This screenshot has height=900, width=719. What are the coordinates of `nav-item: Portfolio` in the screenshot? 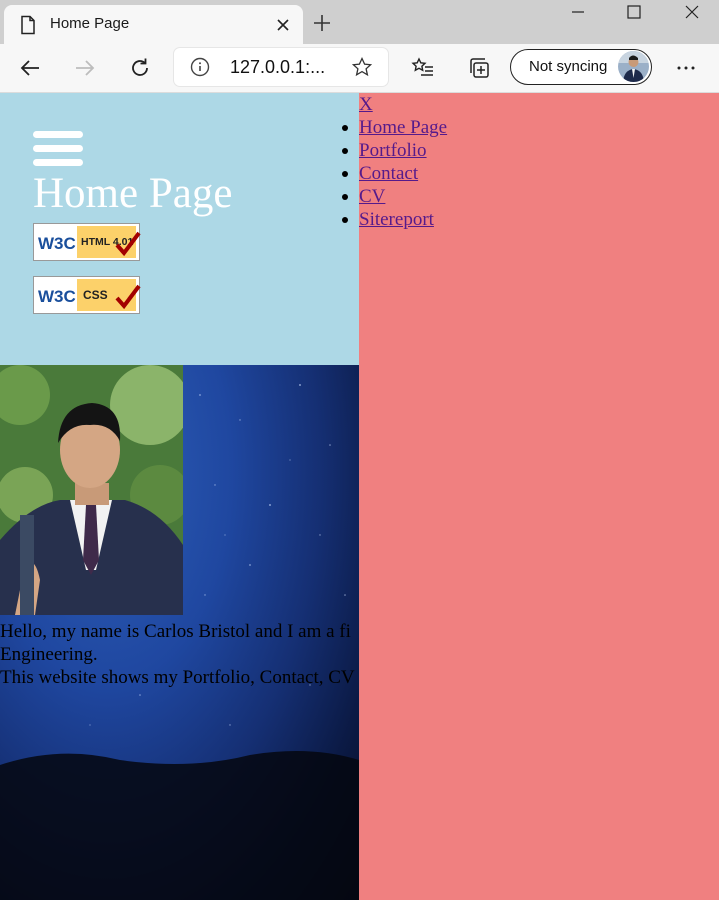 It's located at (394, 150).